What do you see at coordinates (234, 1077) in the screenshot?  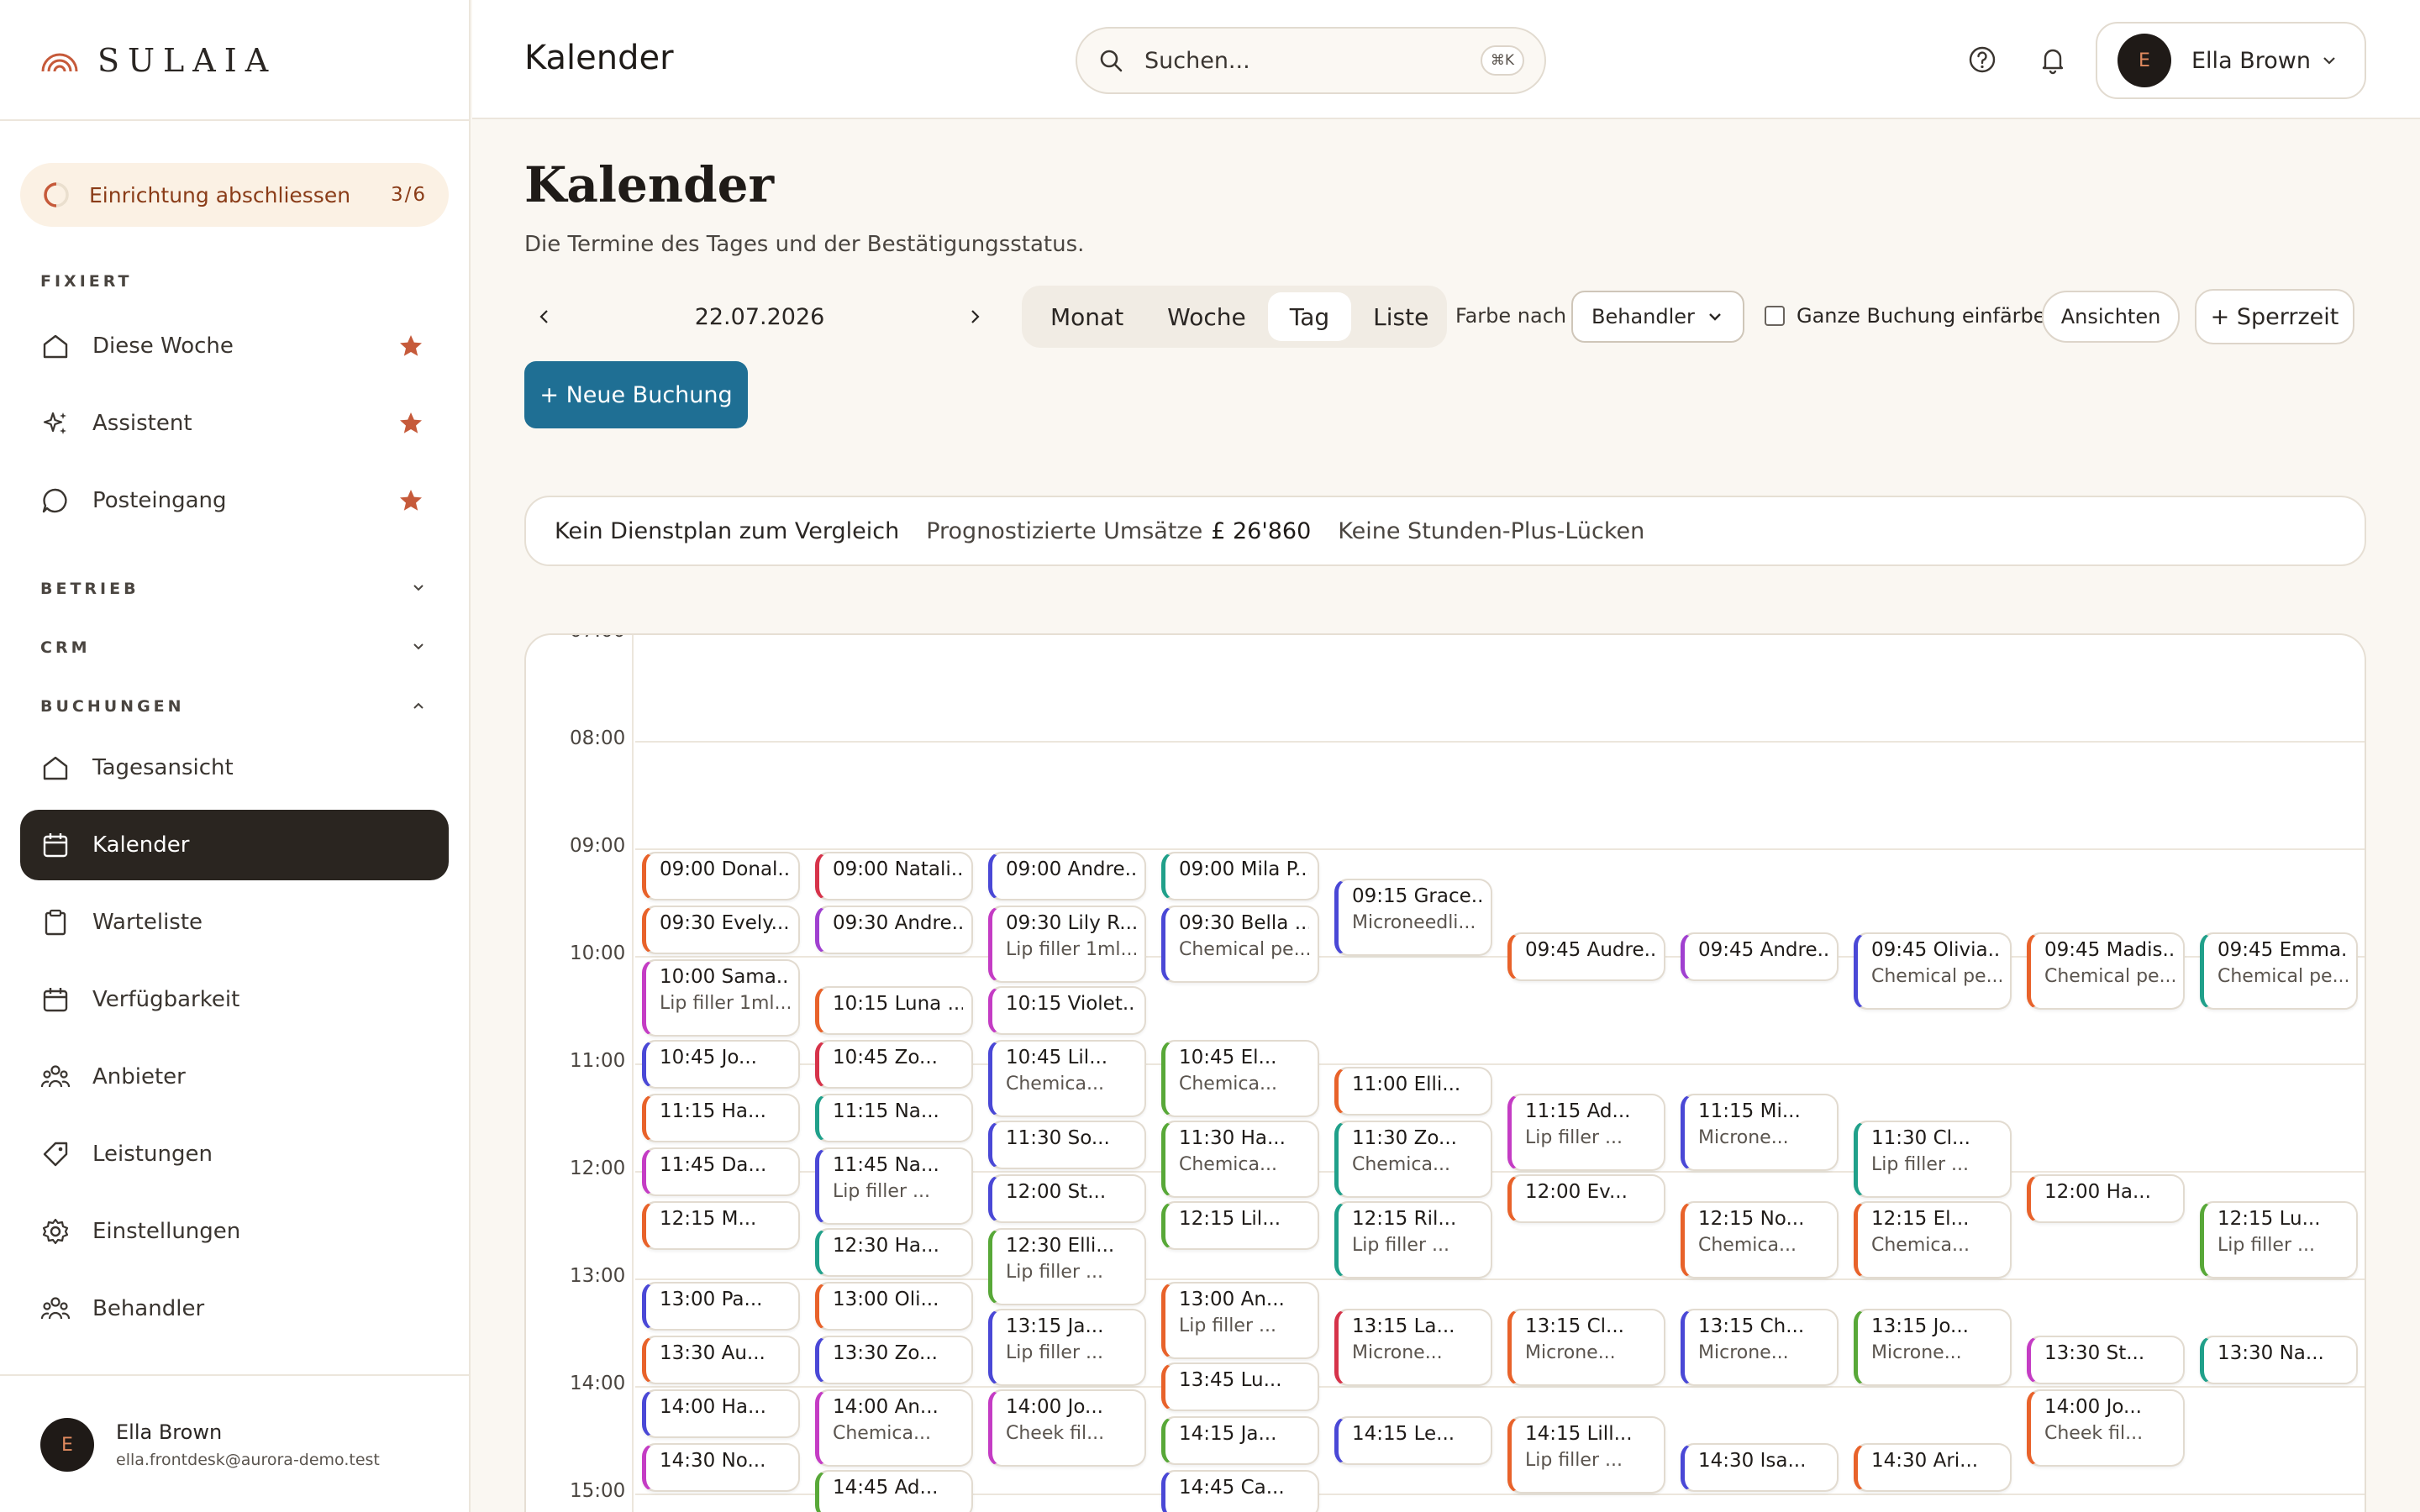 I see `sidebar-item-anbieter: Anbieter` at bounding box center [234, 1077].